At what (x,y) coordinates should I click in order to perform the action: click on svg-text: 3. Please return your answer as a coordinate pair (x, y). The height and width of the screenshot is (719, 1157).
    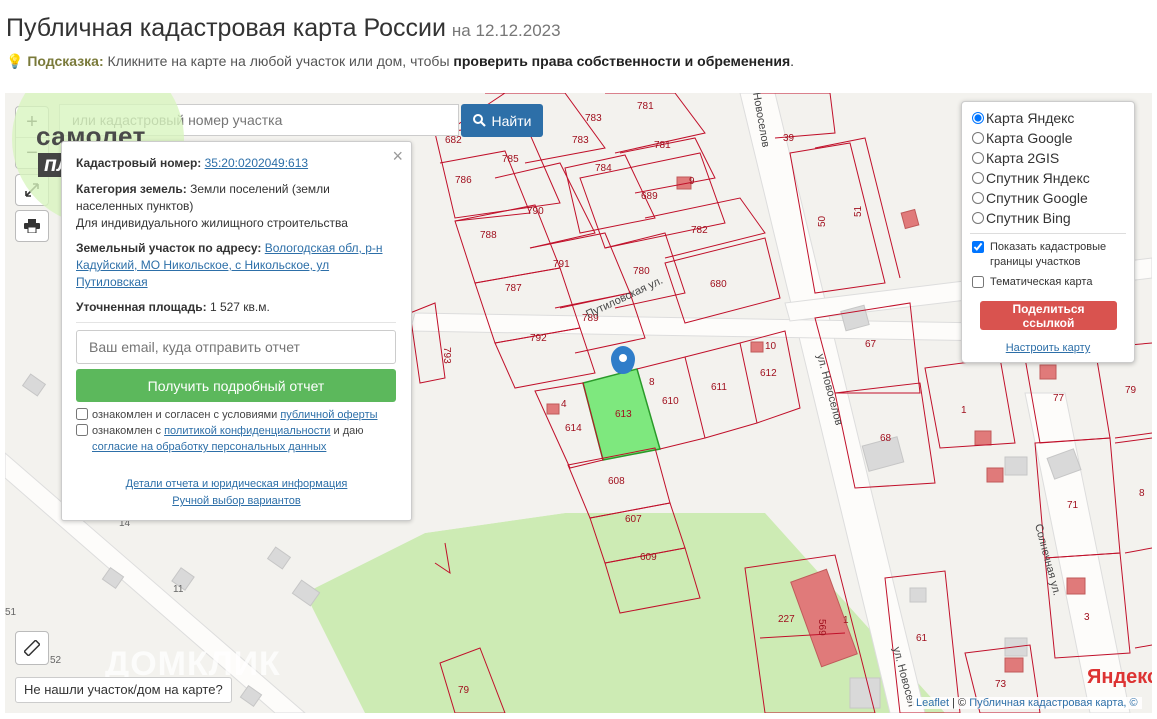
    Looking at the image, I should click on (1087, 617).